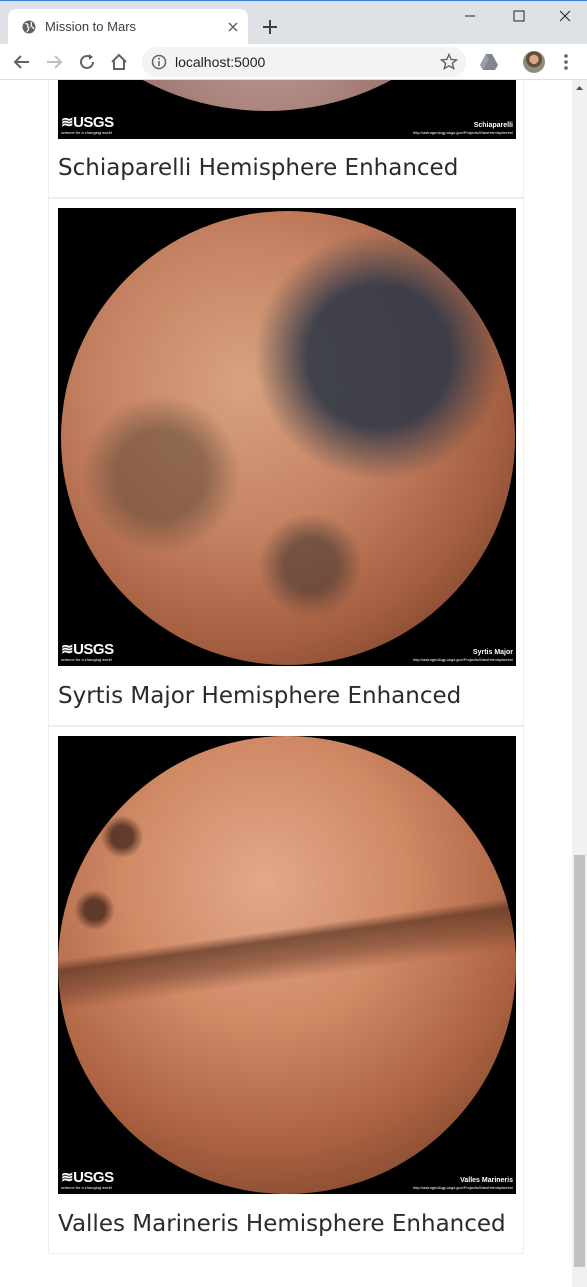 Image resolution: width=587 pixels, height=1287 pixels. What do you see at coordinates (293, 22) in the screenshot?
I see `title-bar: Mission to Mars` at bounding box center [293, 22].